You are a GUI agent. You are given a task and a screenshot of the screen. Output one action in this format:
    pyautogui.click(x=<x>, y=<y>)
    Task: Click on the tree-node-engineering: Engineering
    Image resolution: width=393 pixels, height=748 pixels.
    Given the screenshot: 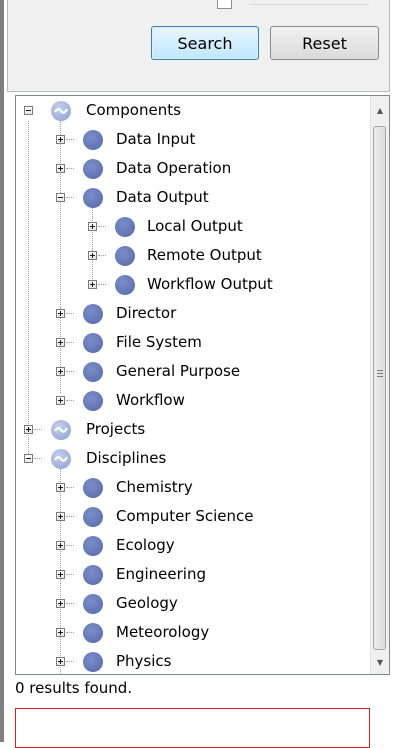 What is the action you would take?
    pyautogui.click(x=193, y=575)
    